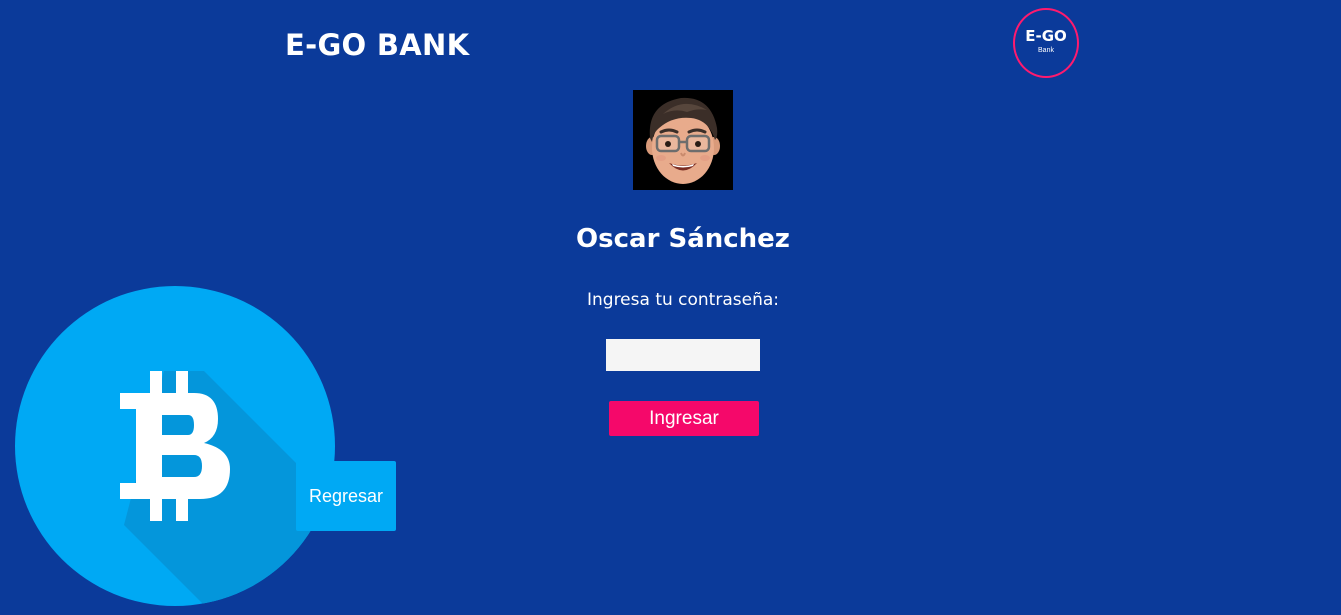 The image size is (1341, 615). What do you see at coordinates (377, 45) in the screenshot?
I see `brand-title: E-GO BANK` at bounding box center [377, 45].